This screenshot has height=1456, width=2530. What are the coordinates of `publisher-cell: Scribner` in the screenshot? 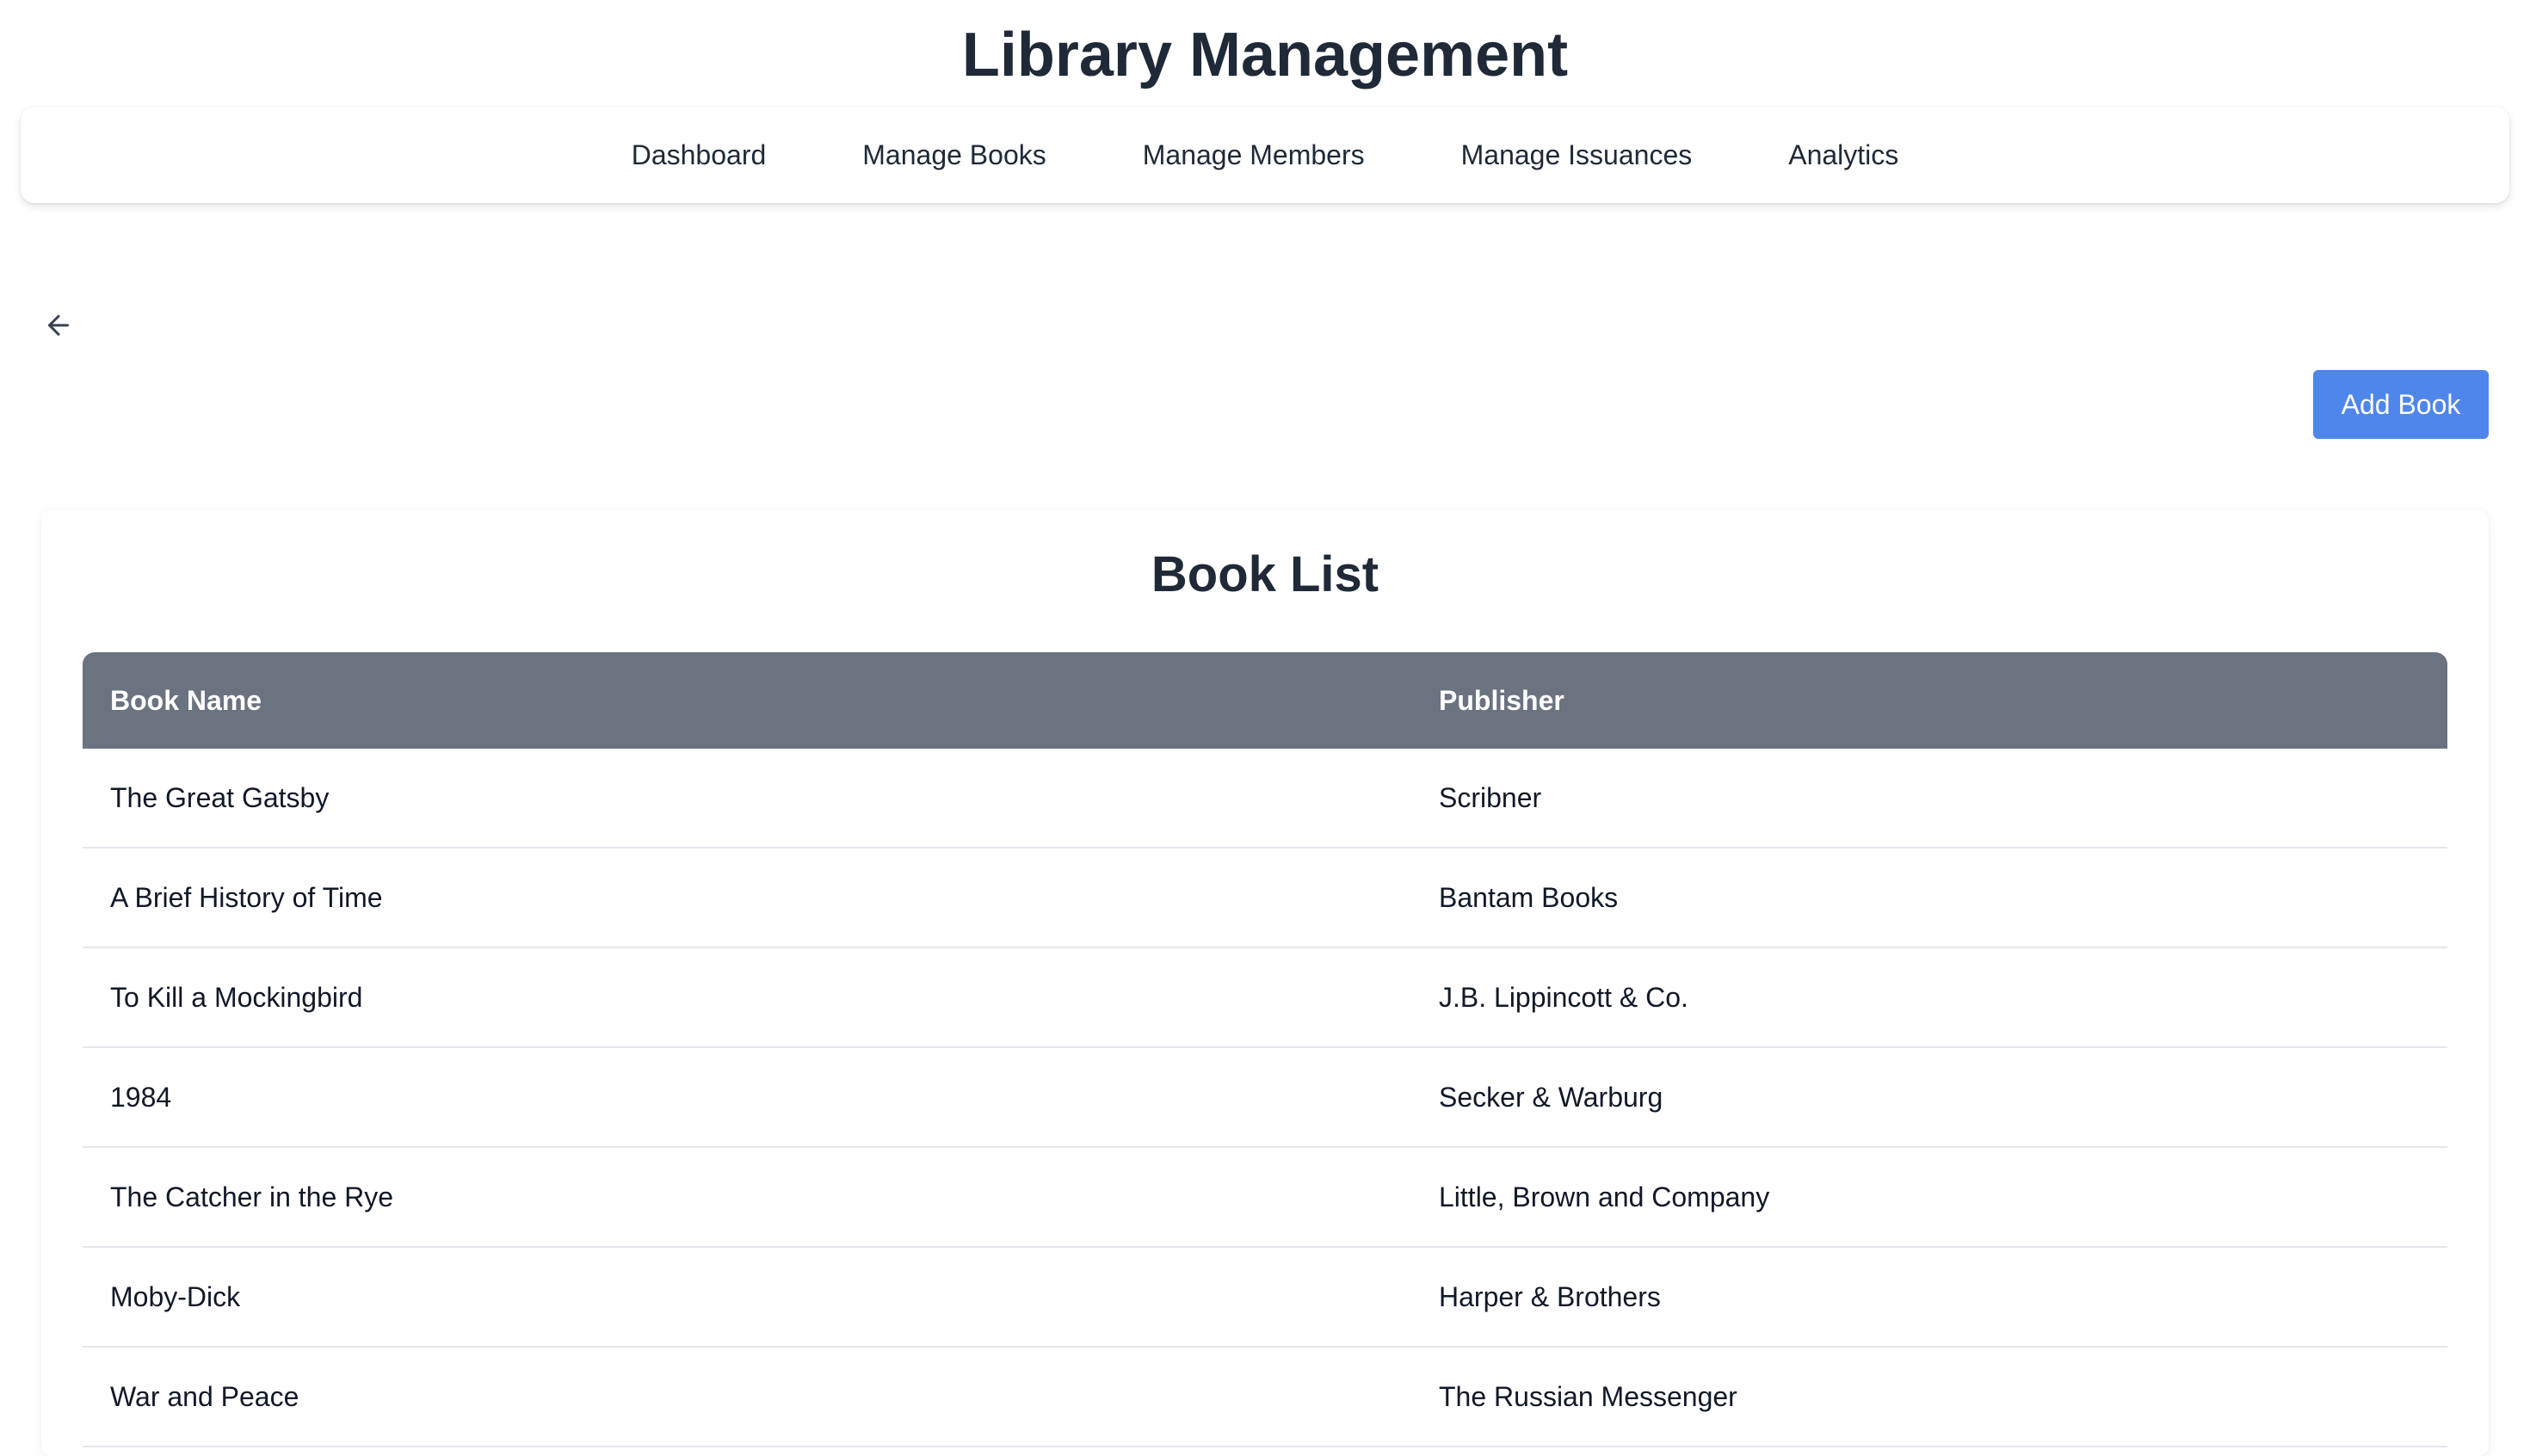 It's located at (1490, 797).